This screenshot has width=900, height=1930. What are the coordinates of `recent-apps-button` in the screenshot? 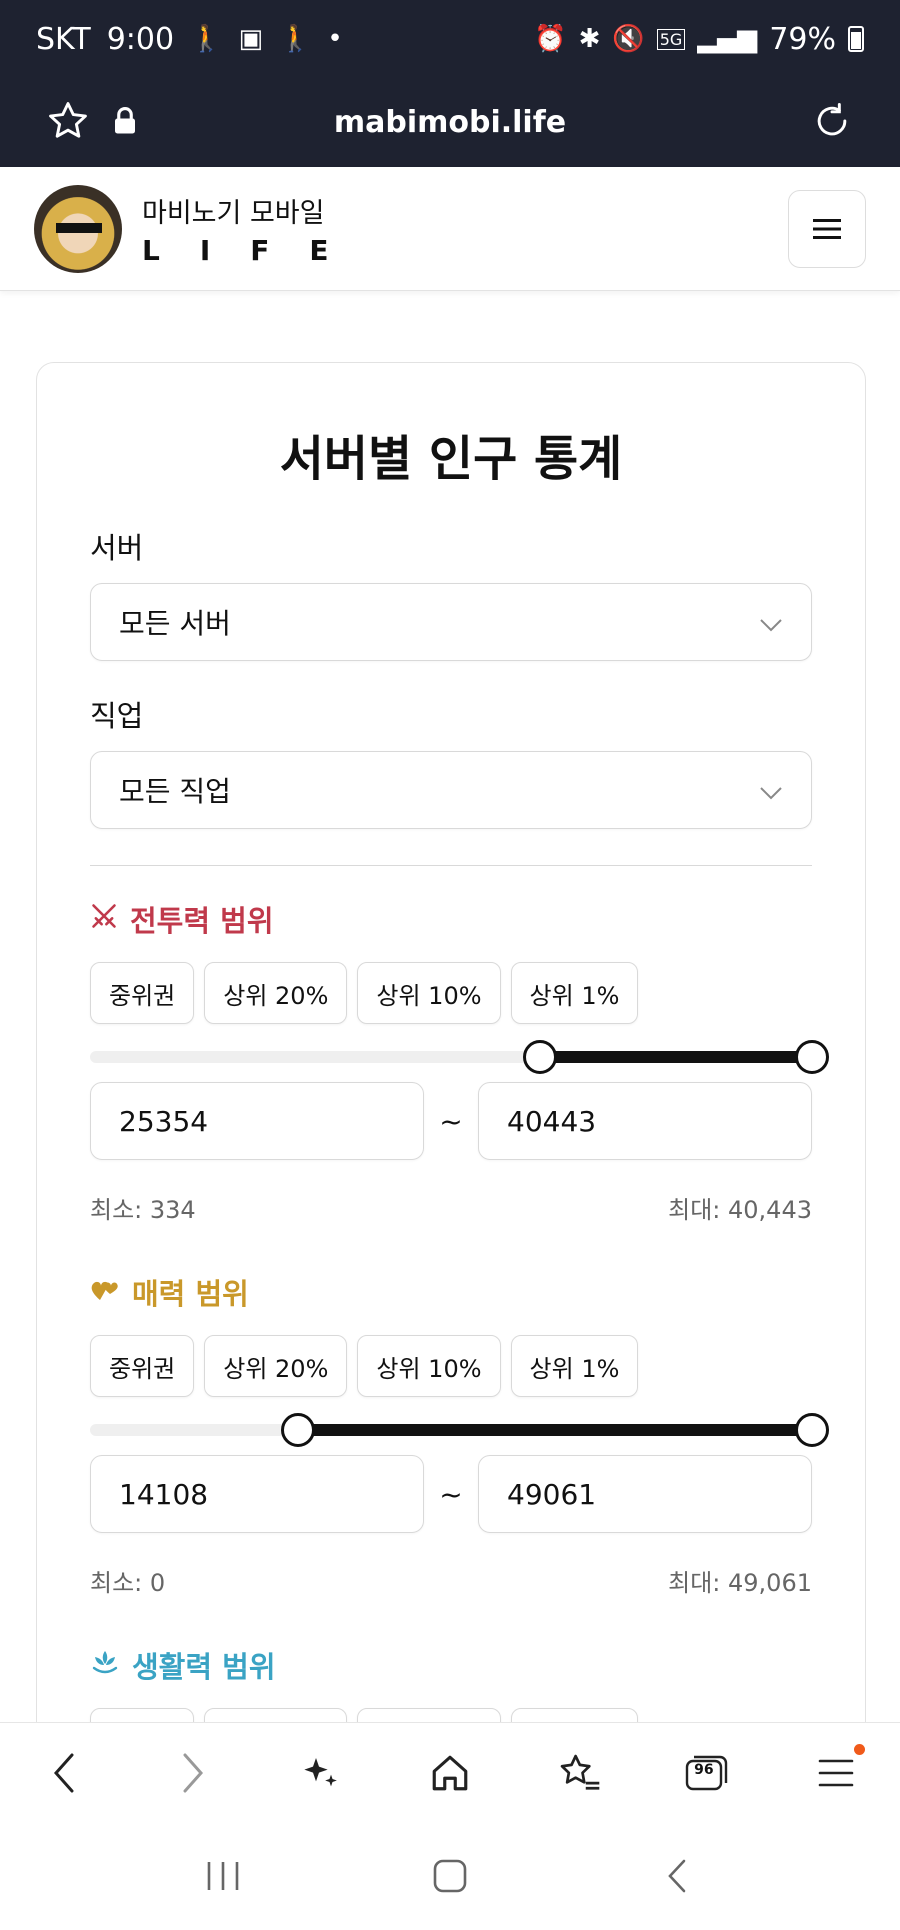 It's located at (223, 1876).